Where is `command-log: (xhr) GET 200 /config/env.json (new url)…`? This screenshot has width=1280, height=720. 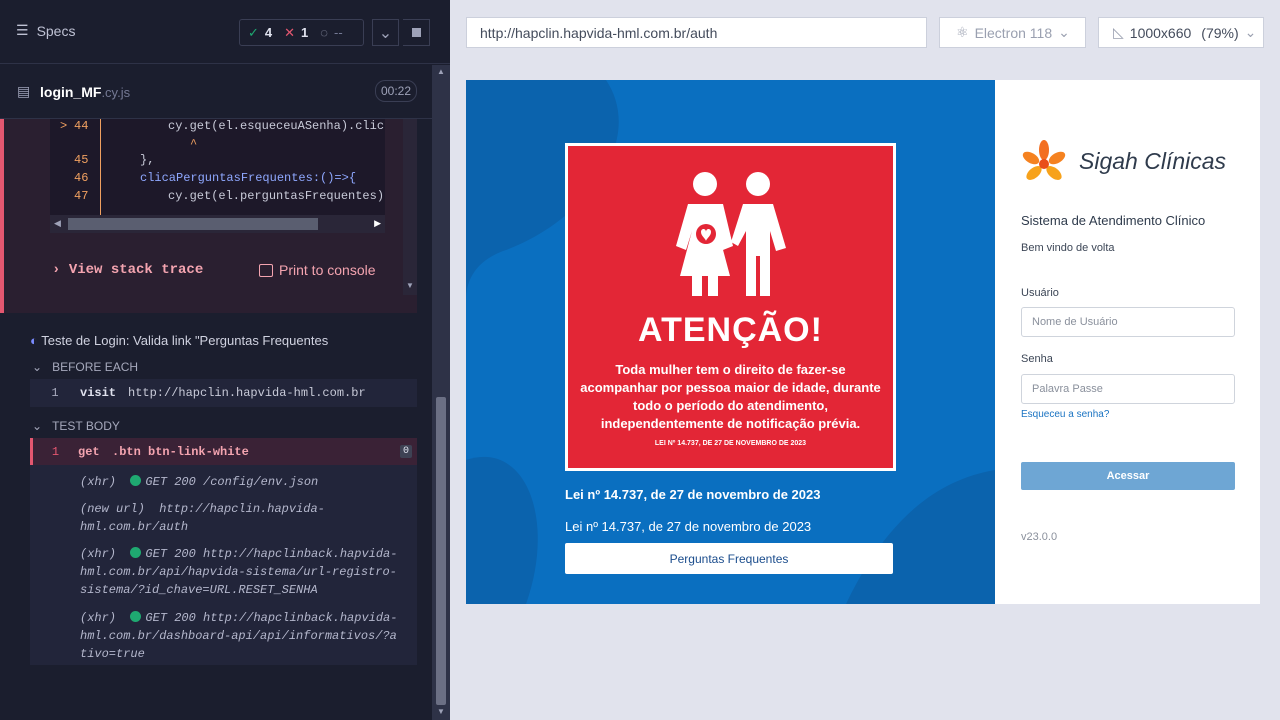 command-log: (xhr) GET 200 /config/env.json (new url)… is located at coordinates (223, 565).